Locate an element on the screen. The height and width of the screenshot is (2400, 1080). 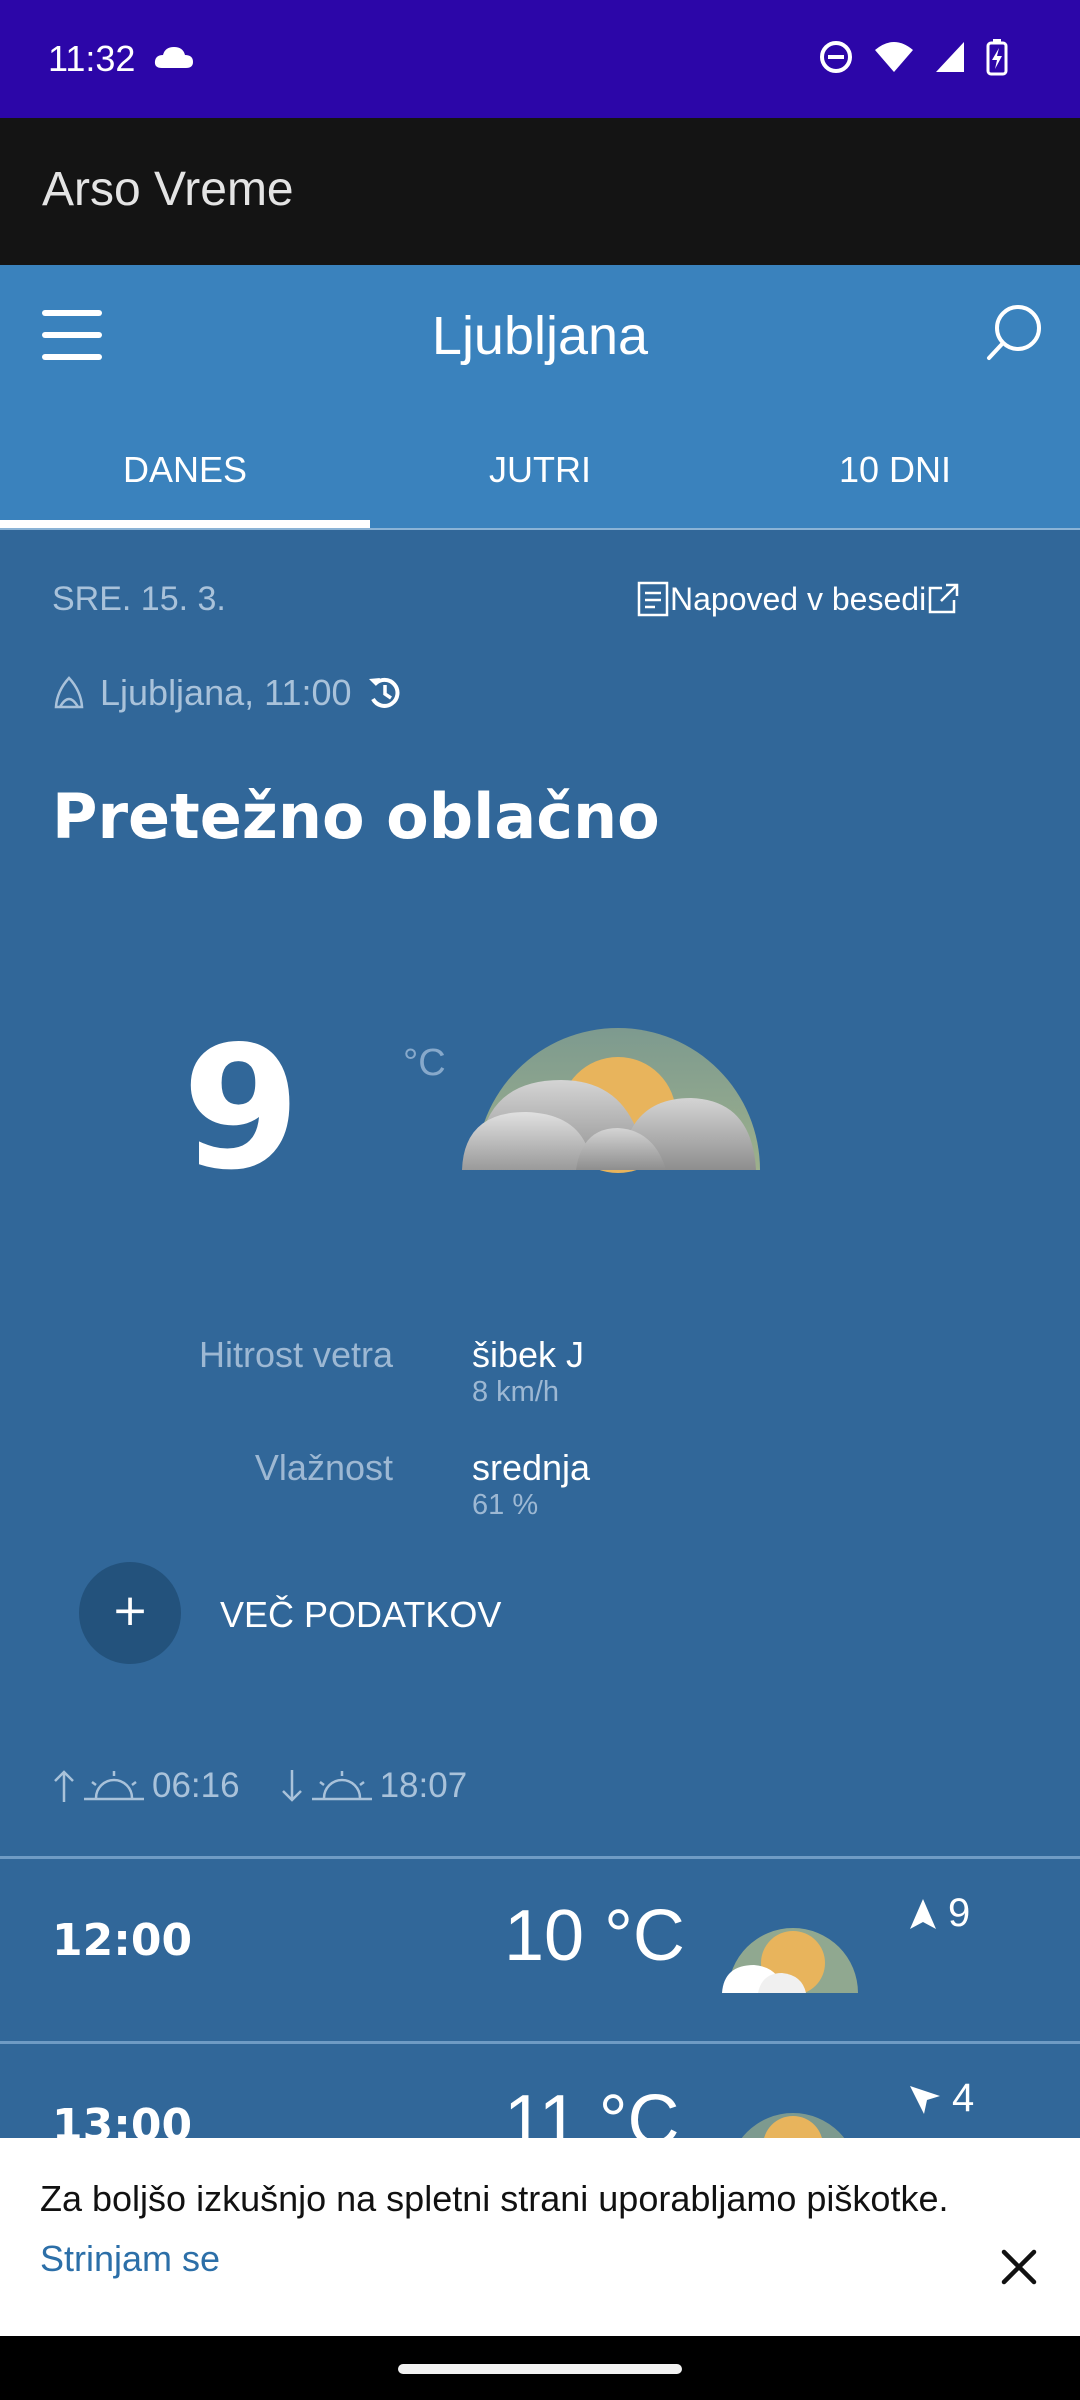
humidity-label: Vlažnost is located at coordinates (323, 1467).